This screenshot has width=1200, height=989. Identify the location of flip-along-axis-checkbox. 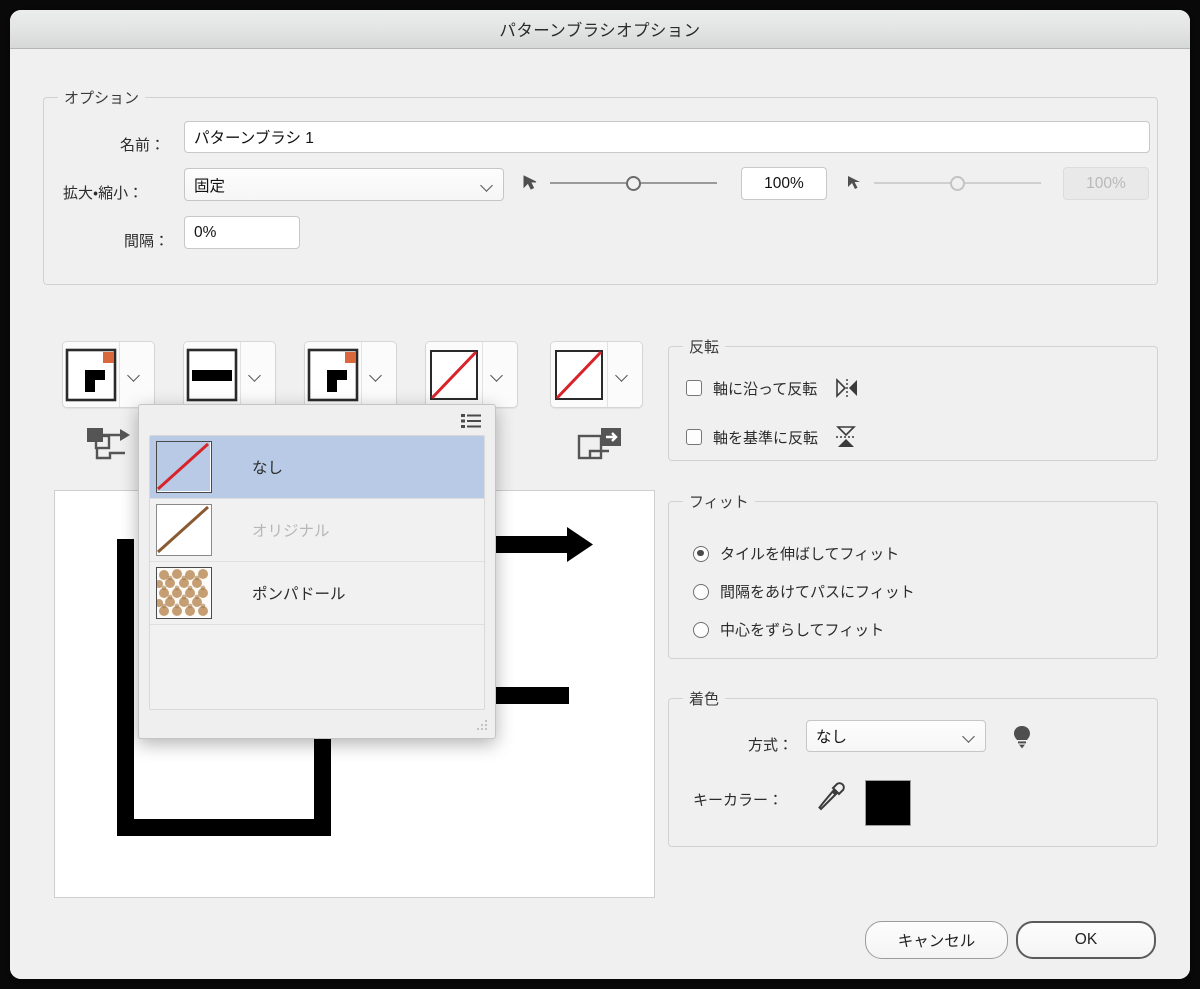
(694, 388).